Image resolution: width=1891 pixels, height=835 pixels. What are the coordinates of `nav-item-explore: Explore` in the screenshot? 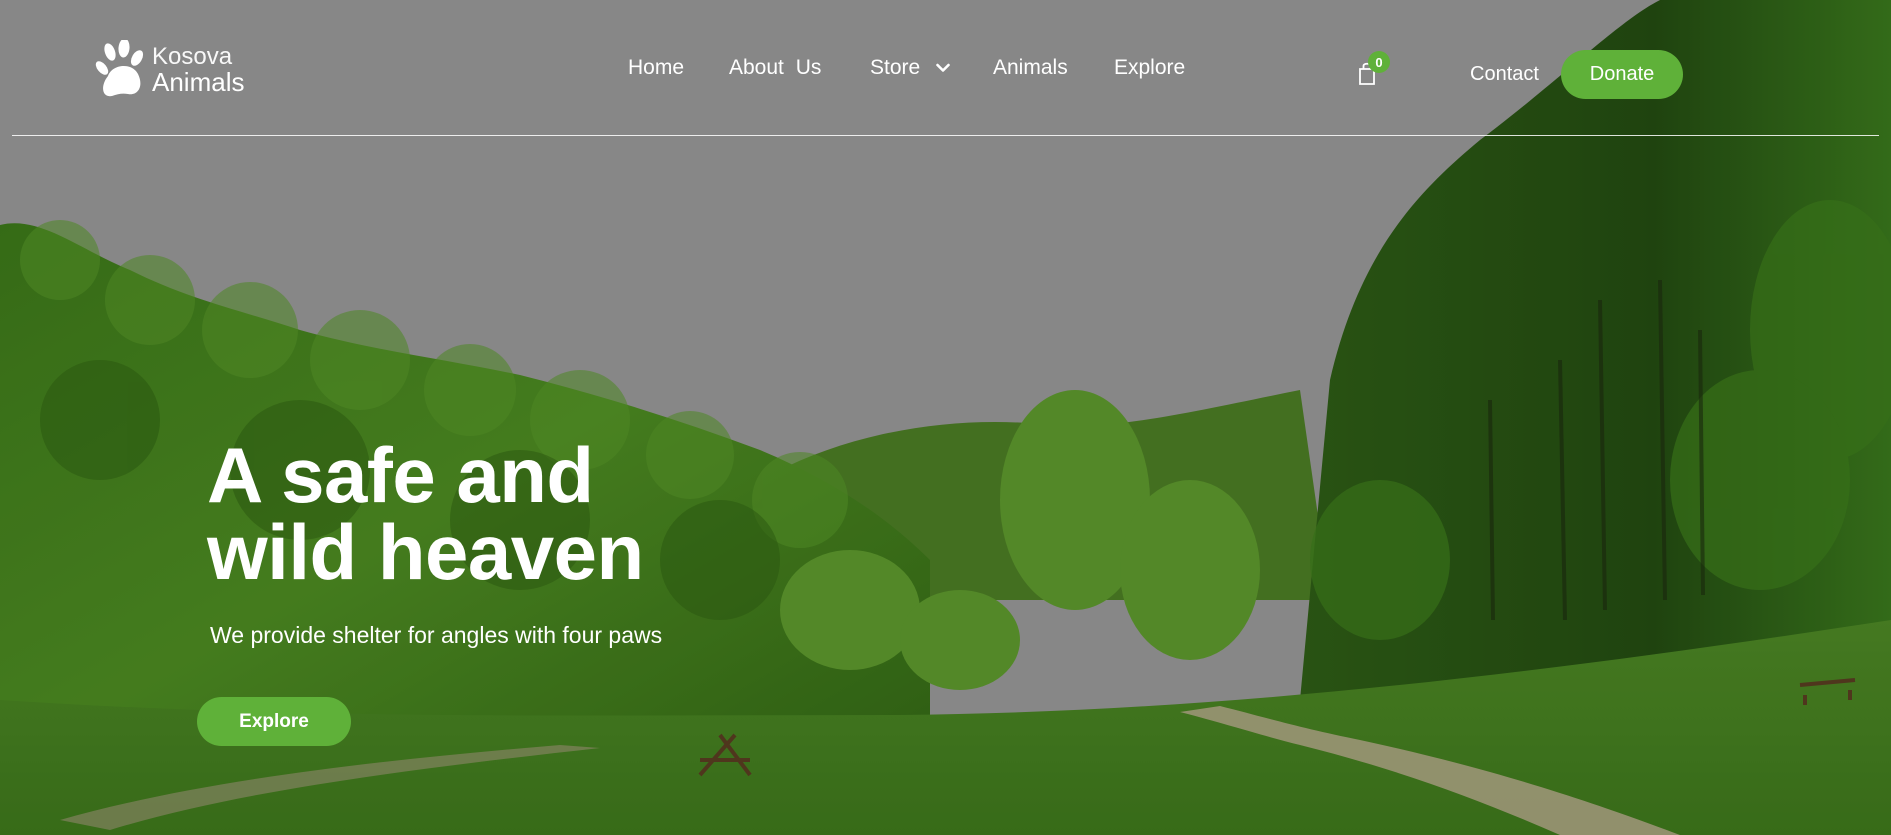 It's located at (1149, 68).